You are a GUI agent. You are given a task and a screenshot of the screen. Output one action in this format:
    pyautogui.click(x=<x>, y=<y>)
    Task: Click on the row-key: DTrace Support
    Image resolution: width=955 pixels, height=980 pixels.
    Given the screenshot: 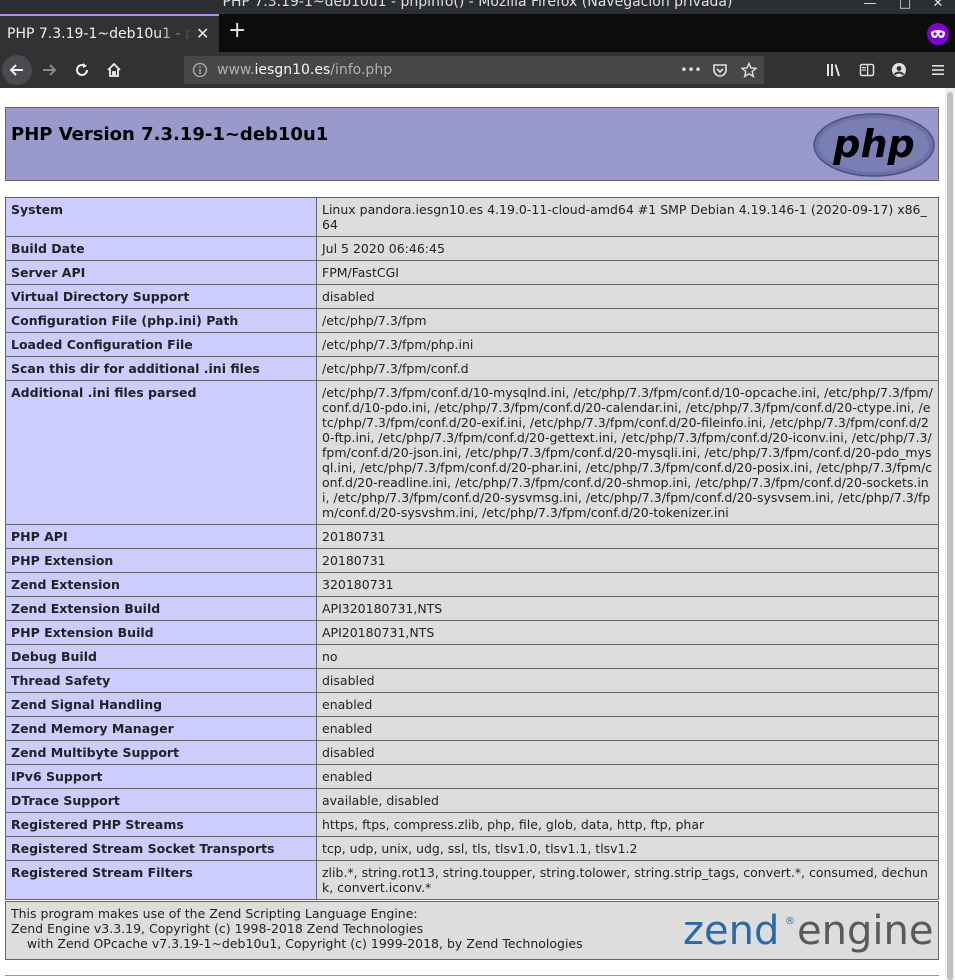 What is the action you would take?
    pyautogui.click(x=161, y=800)
    